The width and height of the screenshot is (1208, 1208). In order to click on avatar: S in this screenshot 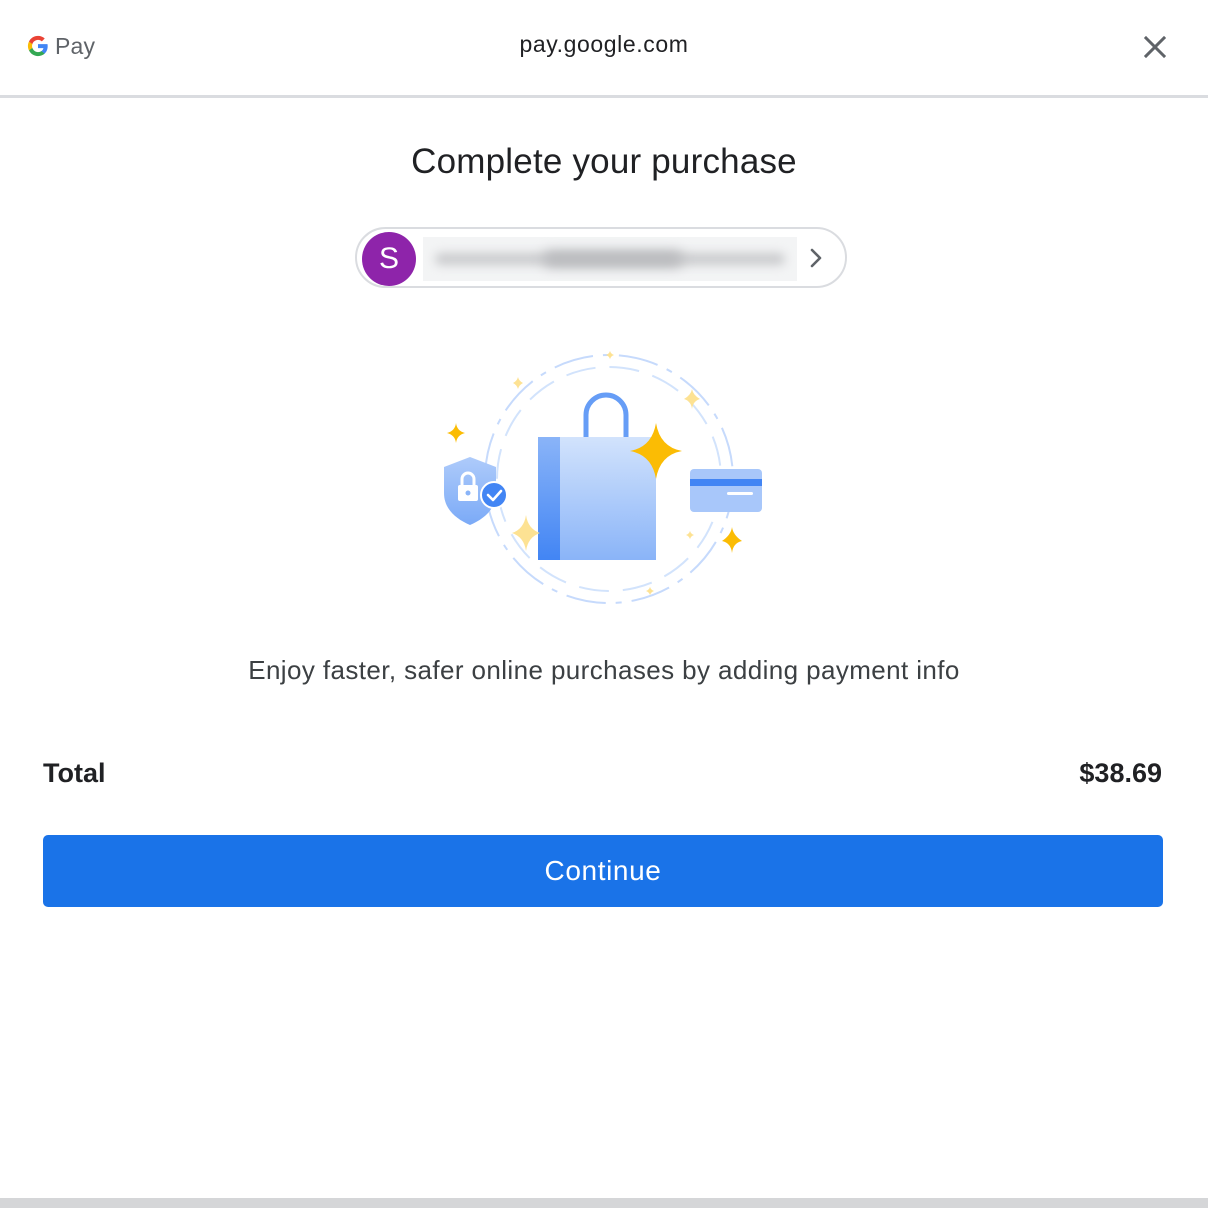, I will do `click(389, 259)`.